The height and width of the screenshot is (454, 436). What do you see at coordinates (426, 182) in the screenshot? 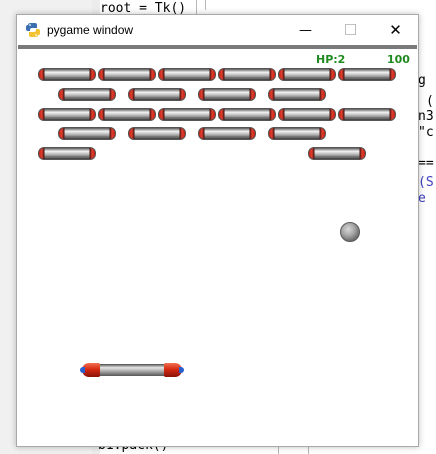
I see `background-code-line: (S` at bounding box center [426, 182].